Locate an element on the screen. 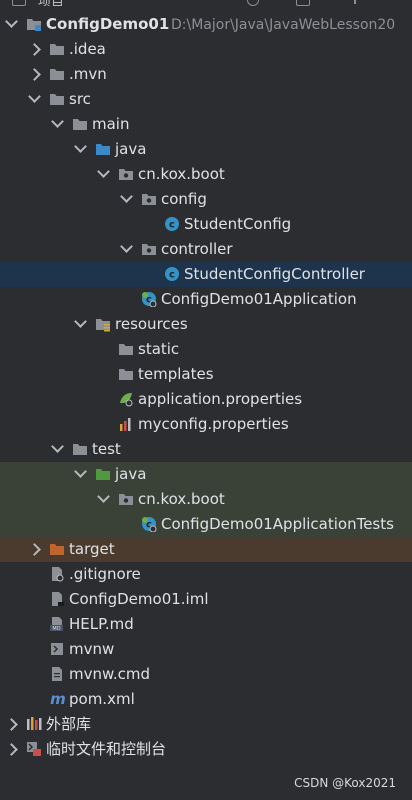  tree-row: c StudentConfig is located at coordinates (206, 224).